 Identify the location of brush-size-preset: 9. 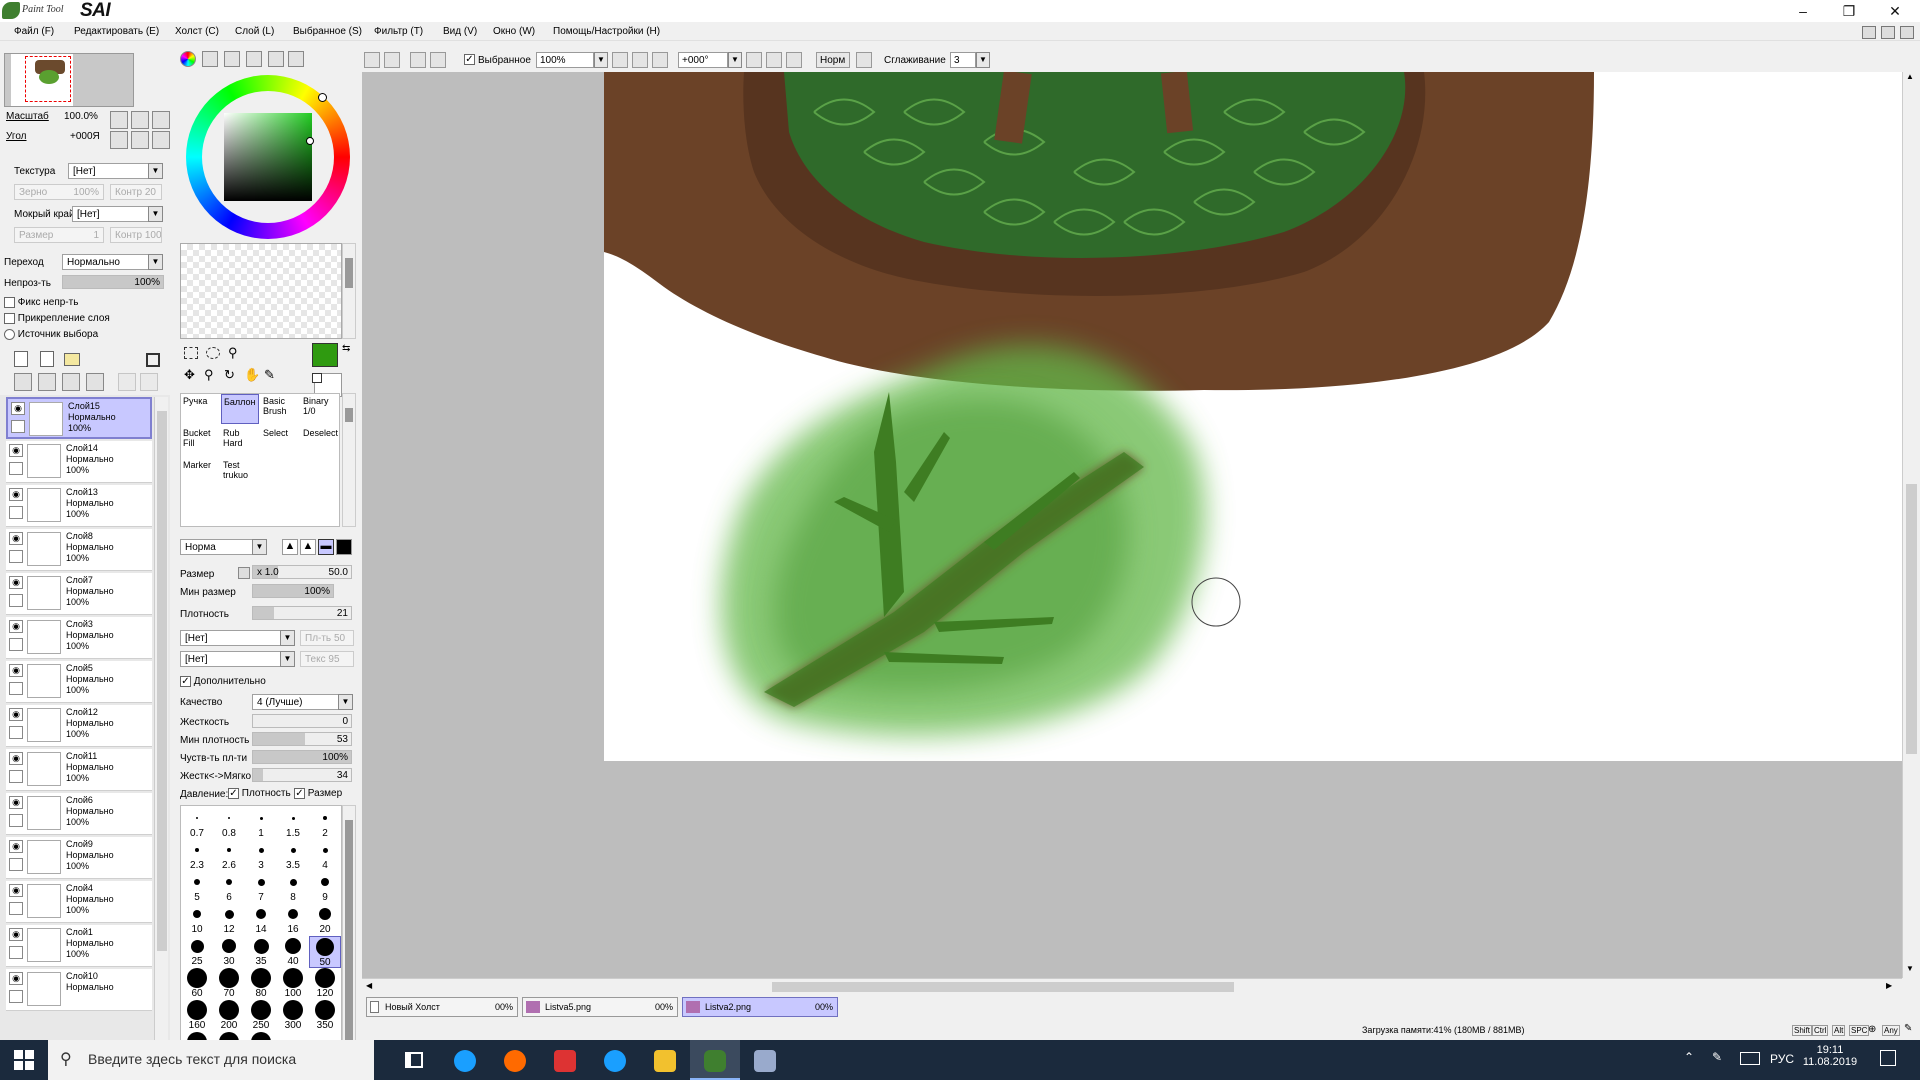
(325, 888).